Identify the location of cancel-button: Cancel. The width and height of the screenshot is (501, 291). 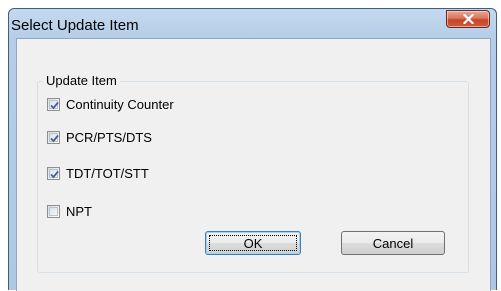
(393, 243).